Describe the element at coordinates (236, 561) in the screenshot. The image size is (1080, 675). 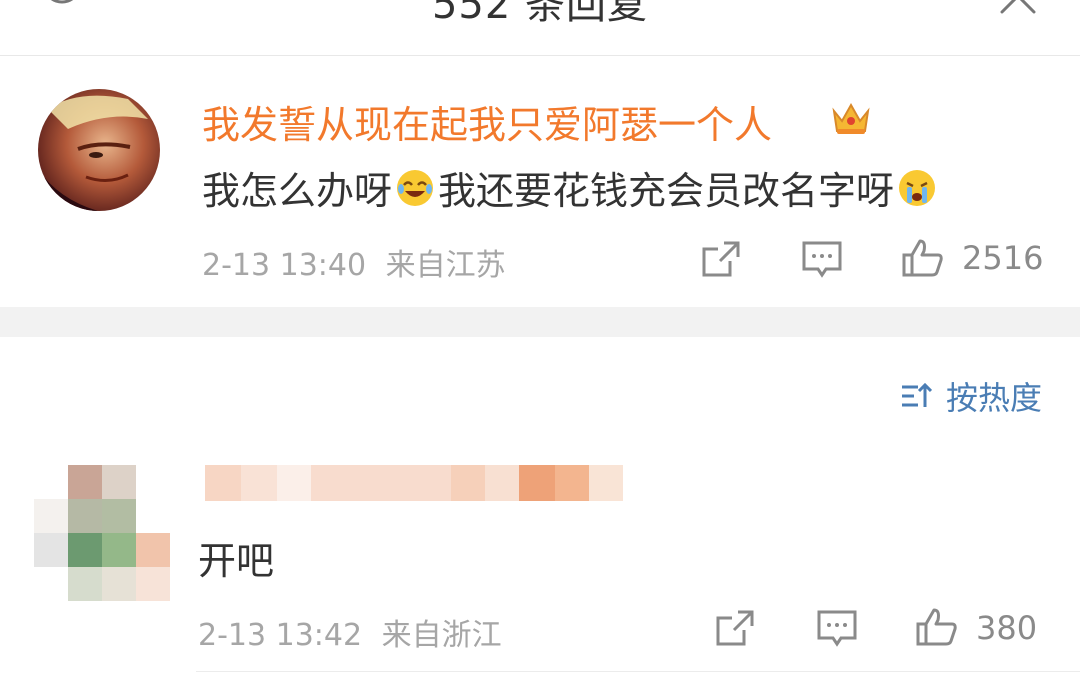
I see `comment-text: 开吧` at that location.